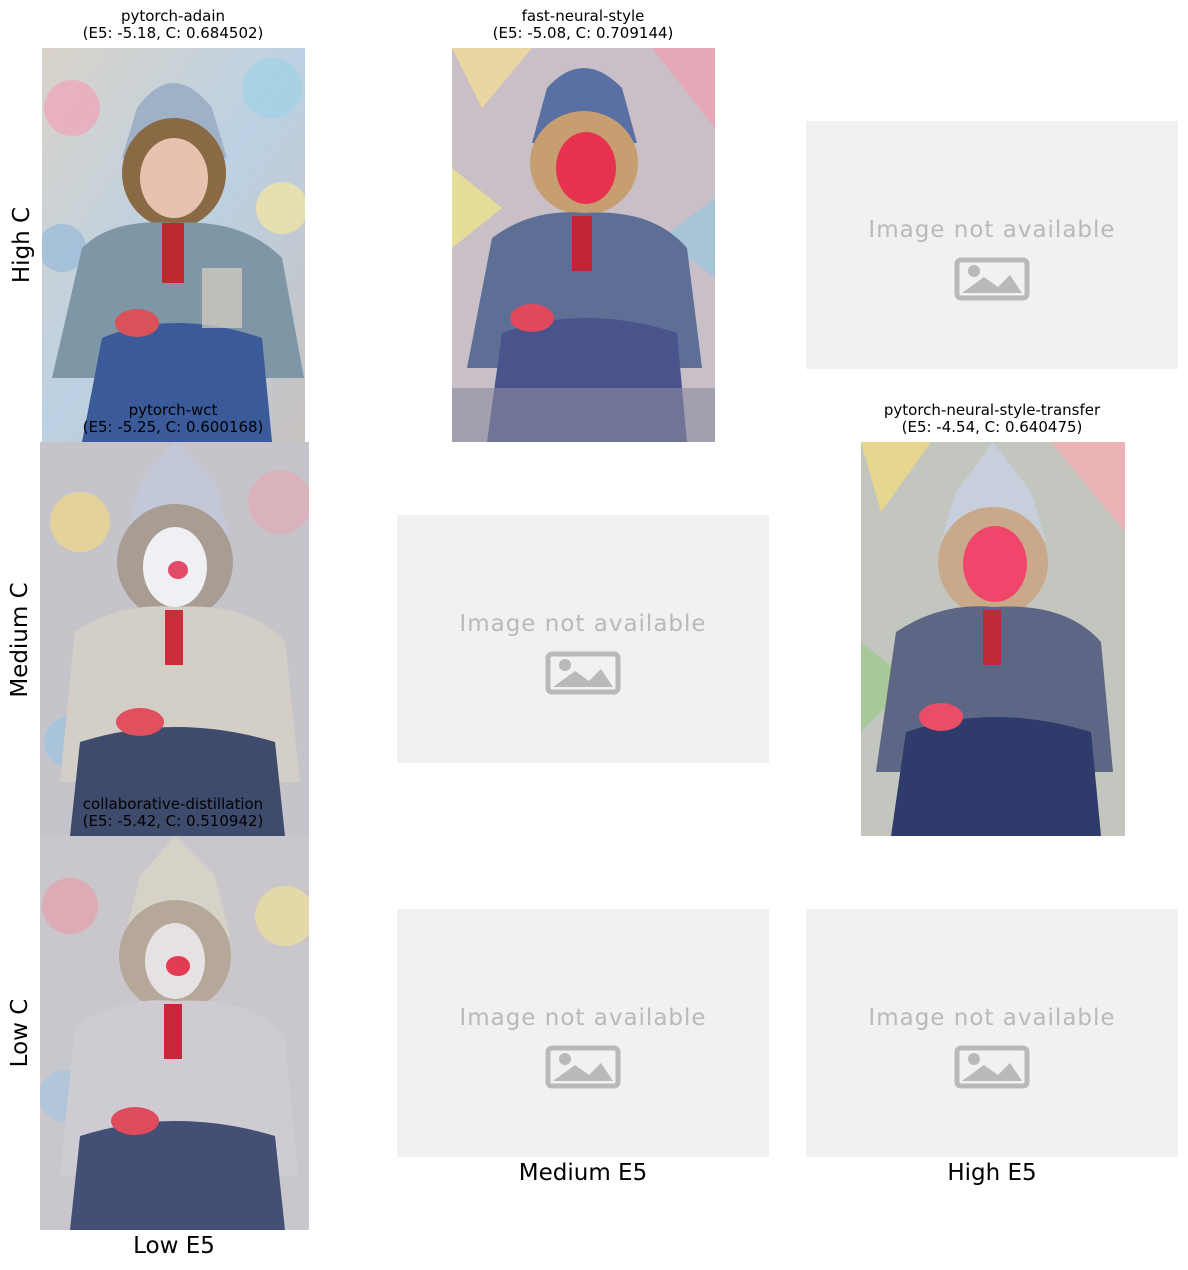 The height and width of the screenshot is (1270, 1188). I want to click on row-label-high-c: High C, so click(22, 245).